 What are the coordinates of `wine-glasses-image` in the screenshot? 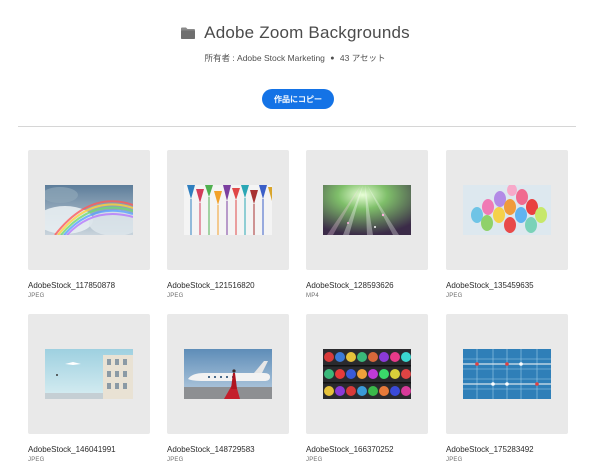 It's located at (228, 210).